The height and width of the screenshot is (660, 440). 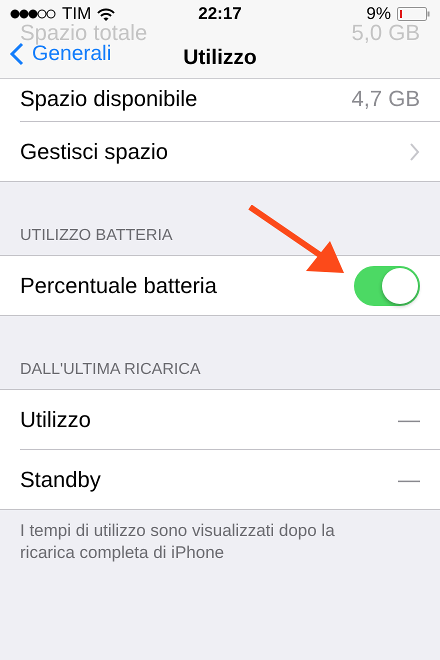 What do you see at coordinates (413, 14) in the screenshot?
I see `battery-icon` at bounding box center [413, 14].